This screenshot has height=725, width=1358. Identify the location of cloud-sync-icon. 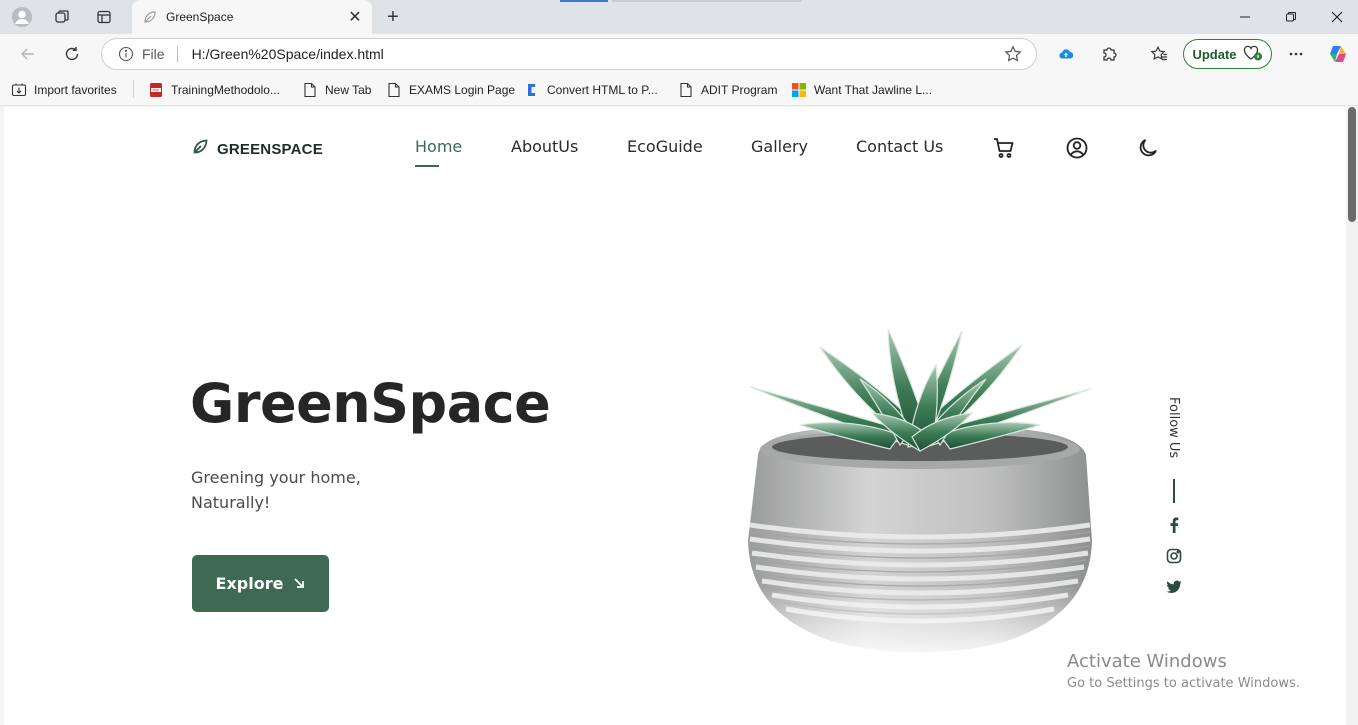
(1066, 54).